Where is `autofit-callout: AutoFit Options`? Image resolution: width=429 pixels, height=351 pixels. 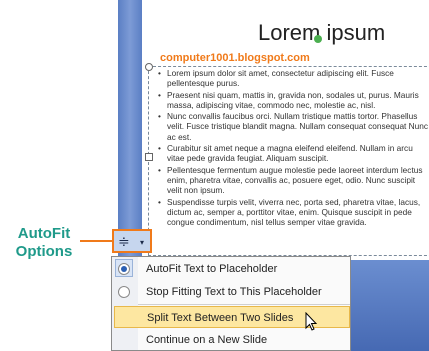
autofit-callout: AutoFit Options is located at coordinates (44, 243).